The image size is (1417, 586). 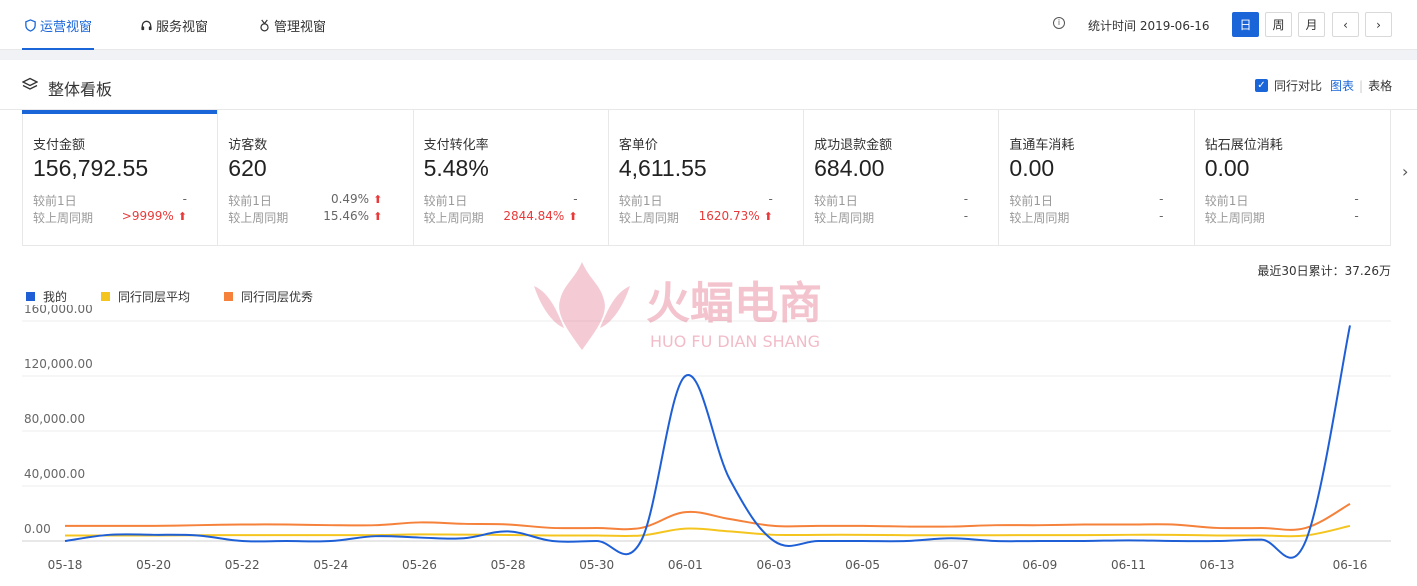 I want to click on layers-icon, so click(x=30, y=83).